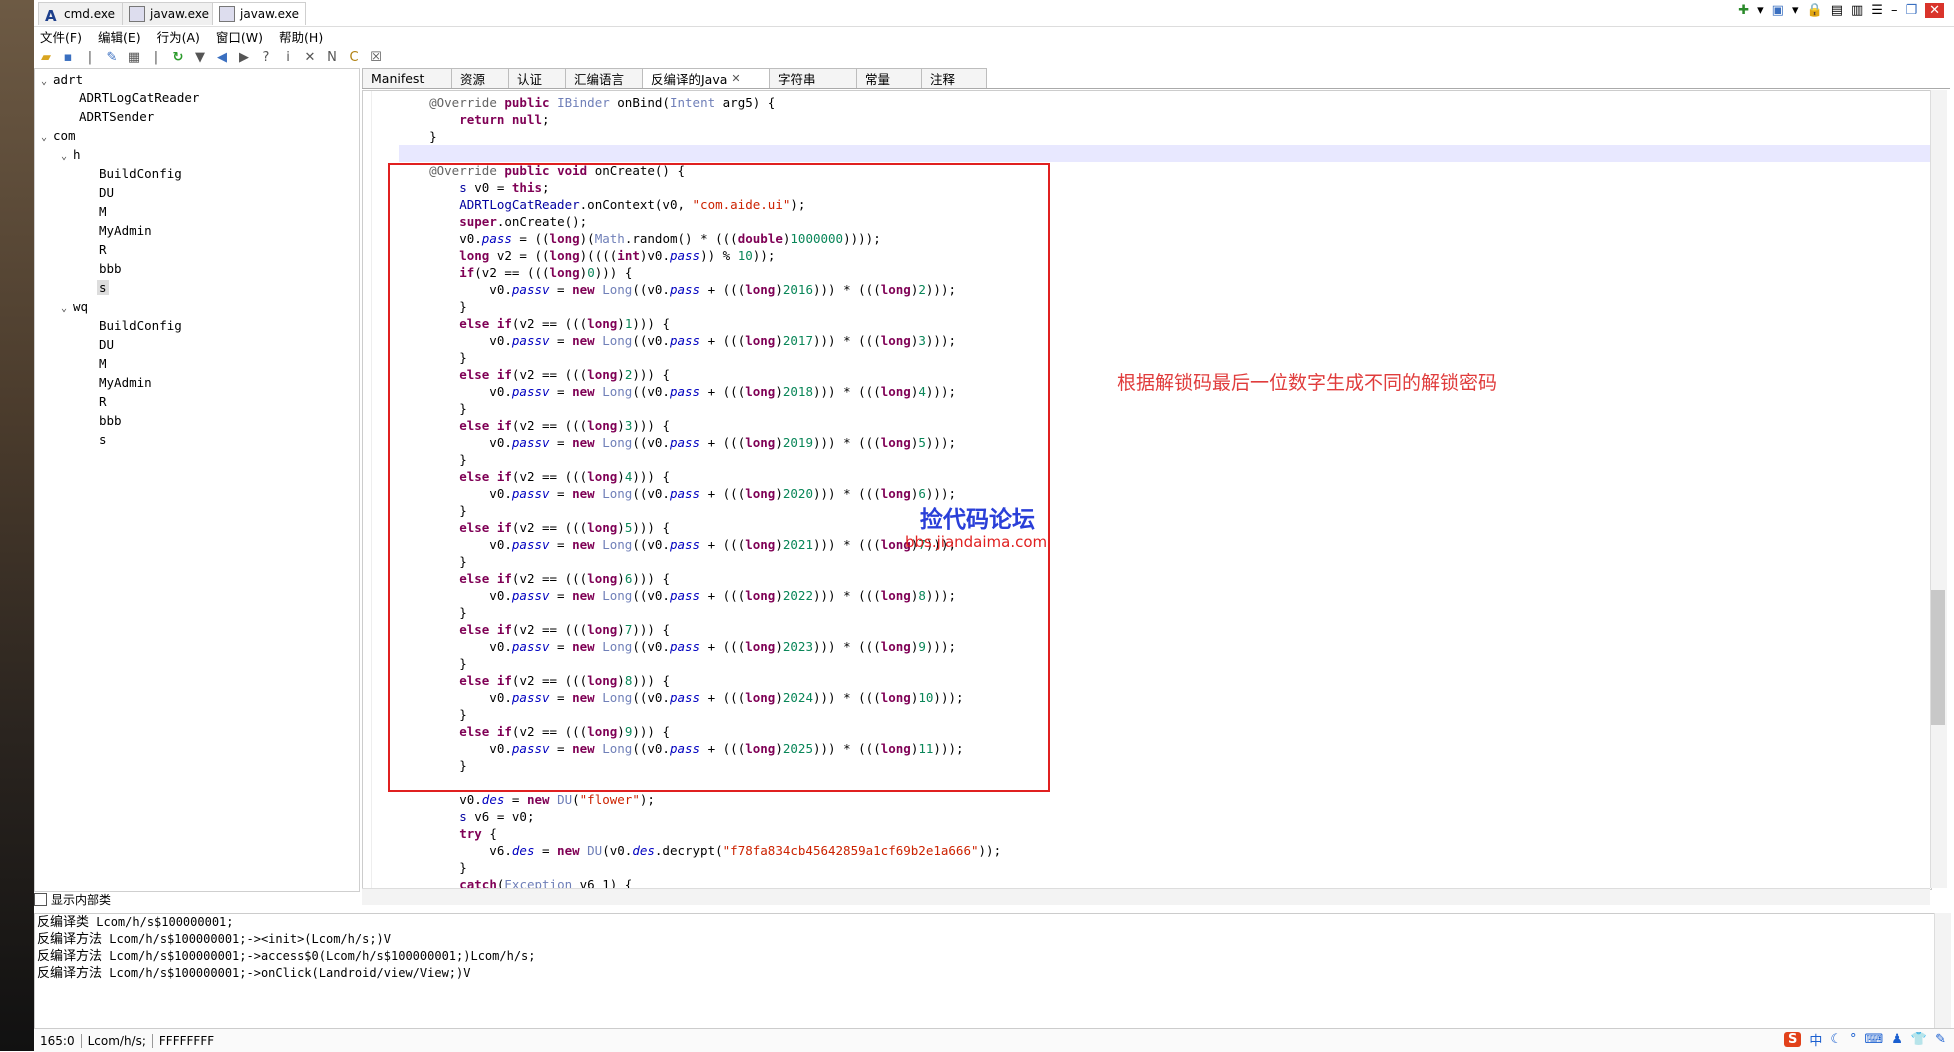 The height and width of the screenshot is (1052, 1954). Describe the element at coordinates (1146, 896) in the screenshot. I see `editor-horizontal-scrollbar` at that location.